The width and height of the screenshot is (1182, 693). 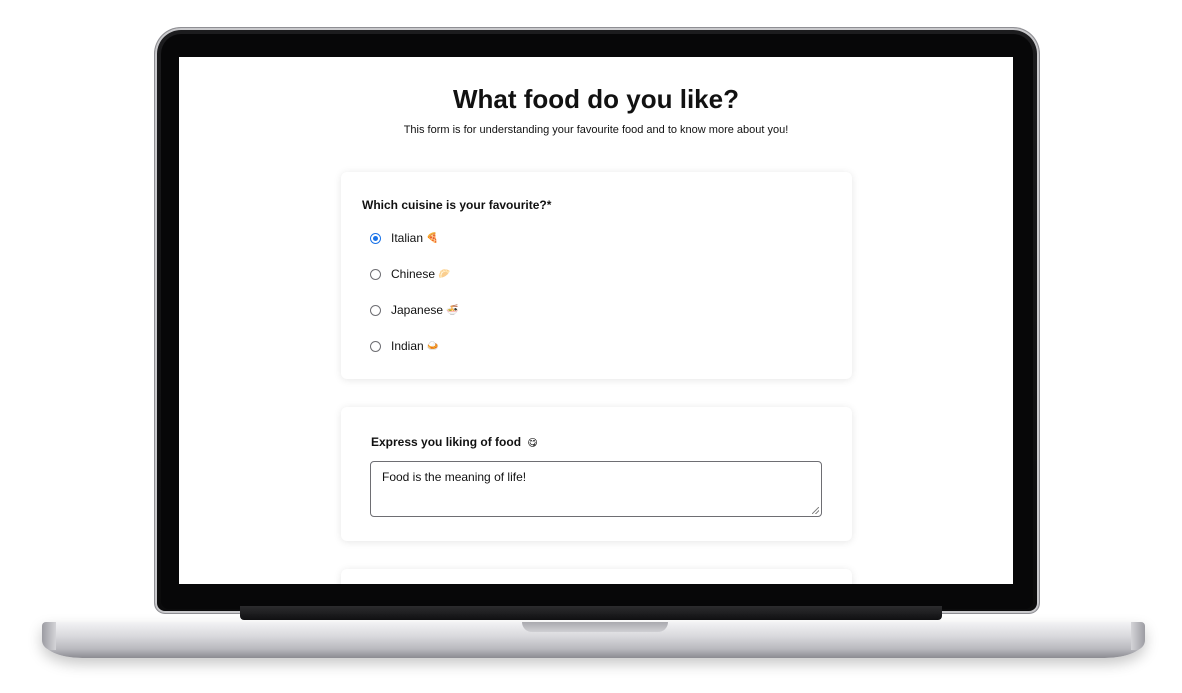 What do you see at coordinates (596, 576) in the screenshot?
I see `next-question-card` at bounding box center [596, 576].